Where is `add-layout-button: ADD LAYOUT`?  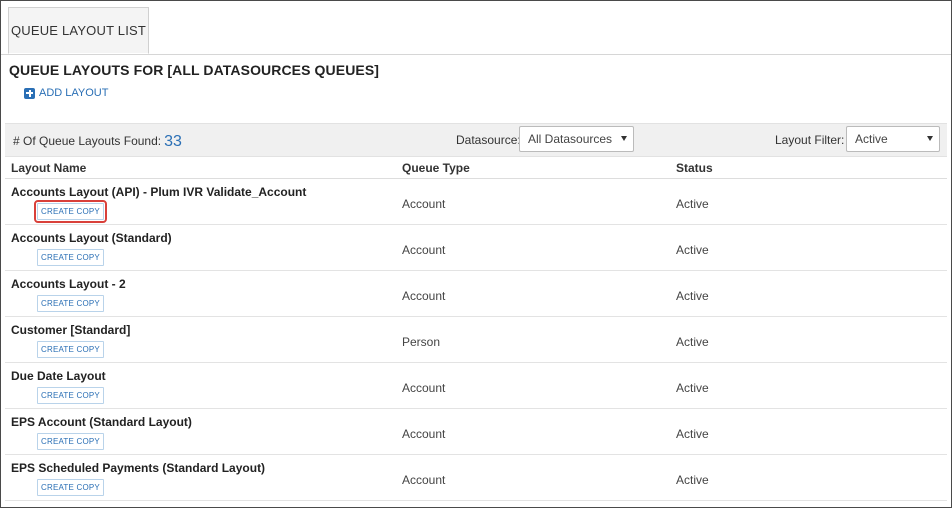
add-layout-button: ADD LAYOUT is located at coordinates (66, 93).